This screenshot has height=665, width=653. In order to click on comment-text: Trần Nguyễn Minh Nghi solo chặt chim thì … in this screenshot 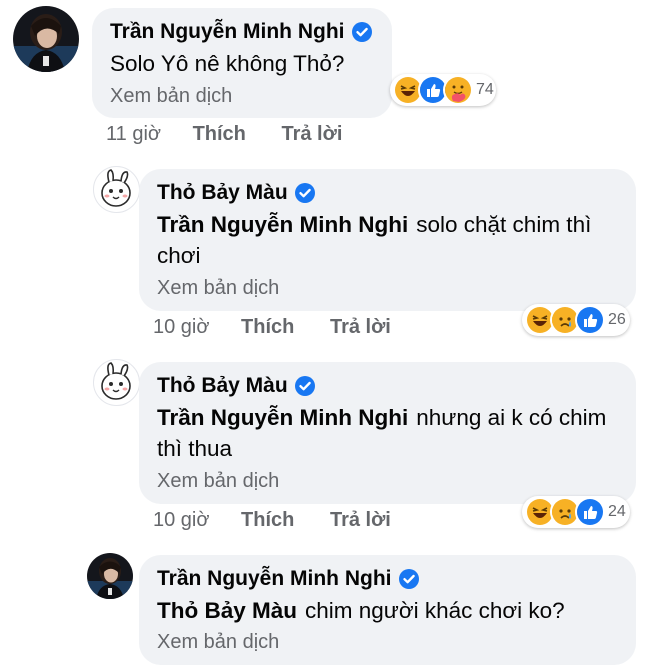, I will do `click(388, 240)`.